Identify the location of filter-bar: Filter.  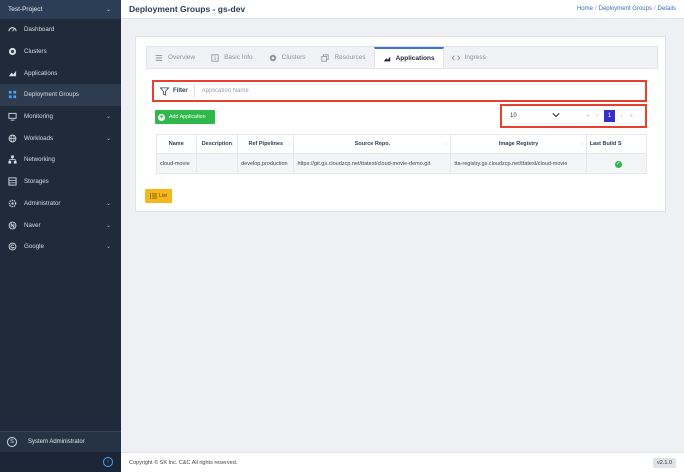
(399, 91).